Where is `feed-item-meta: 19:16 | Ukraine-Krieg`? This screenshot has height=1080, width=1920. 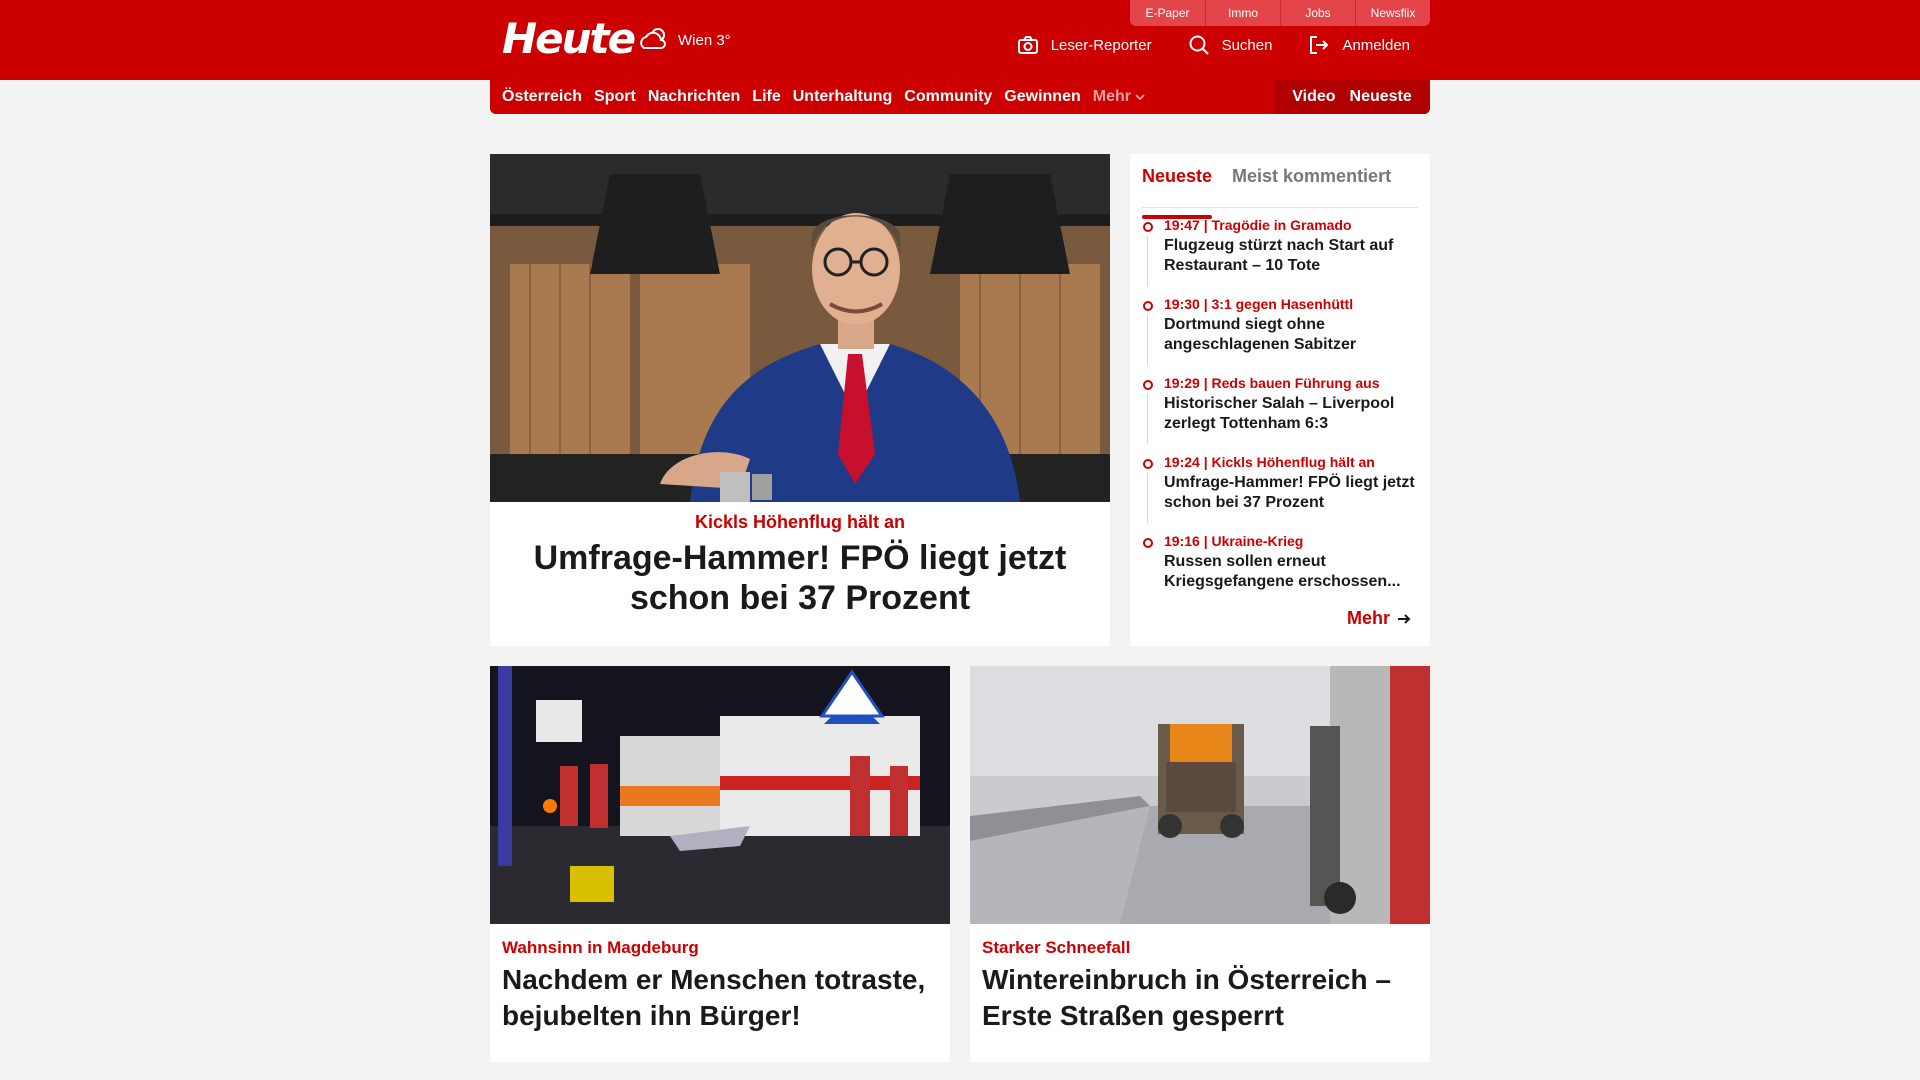
feed-item-meta: 19:16 | Ukraine-Krieg is located at coordinates (1234, 541).